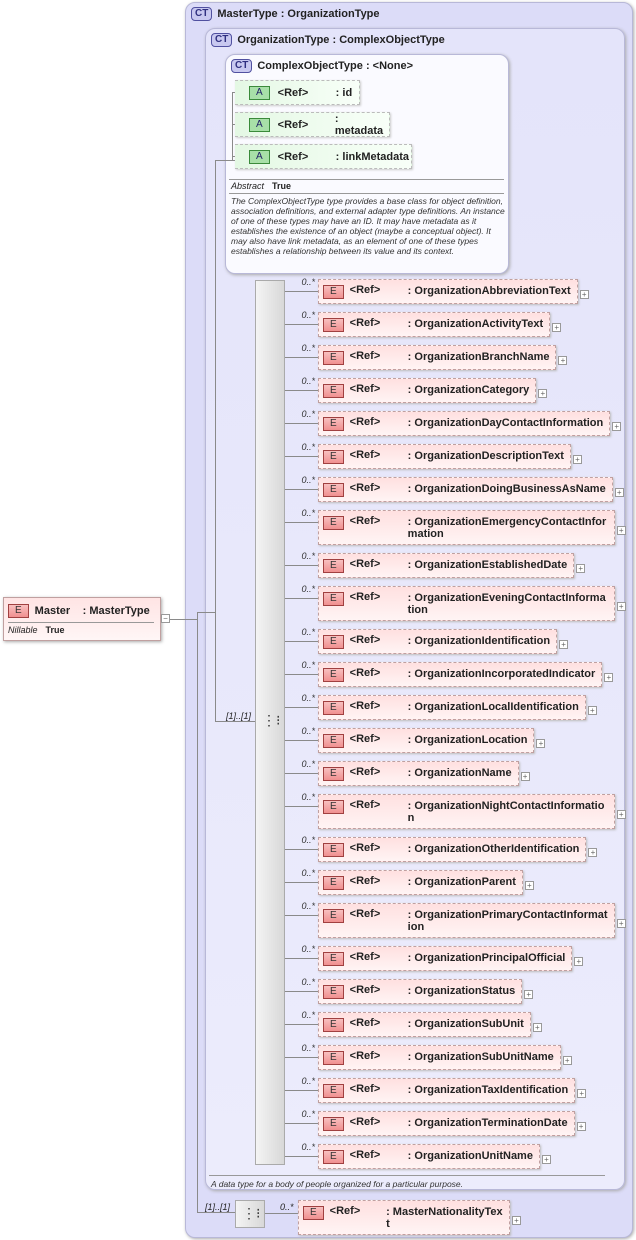  What do you see at coordinates (434, 324) in the screenshot?
I see `element-box: E <Ref>: OrganizationActivityText` at bounding box center [434, 324].